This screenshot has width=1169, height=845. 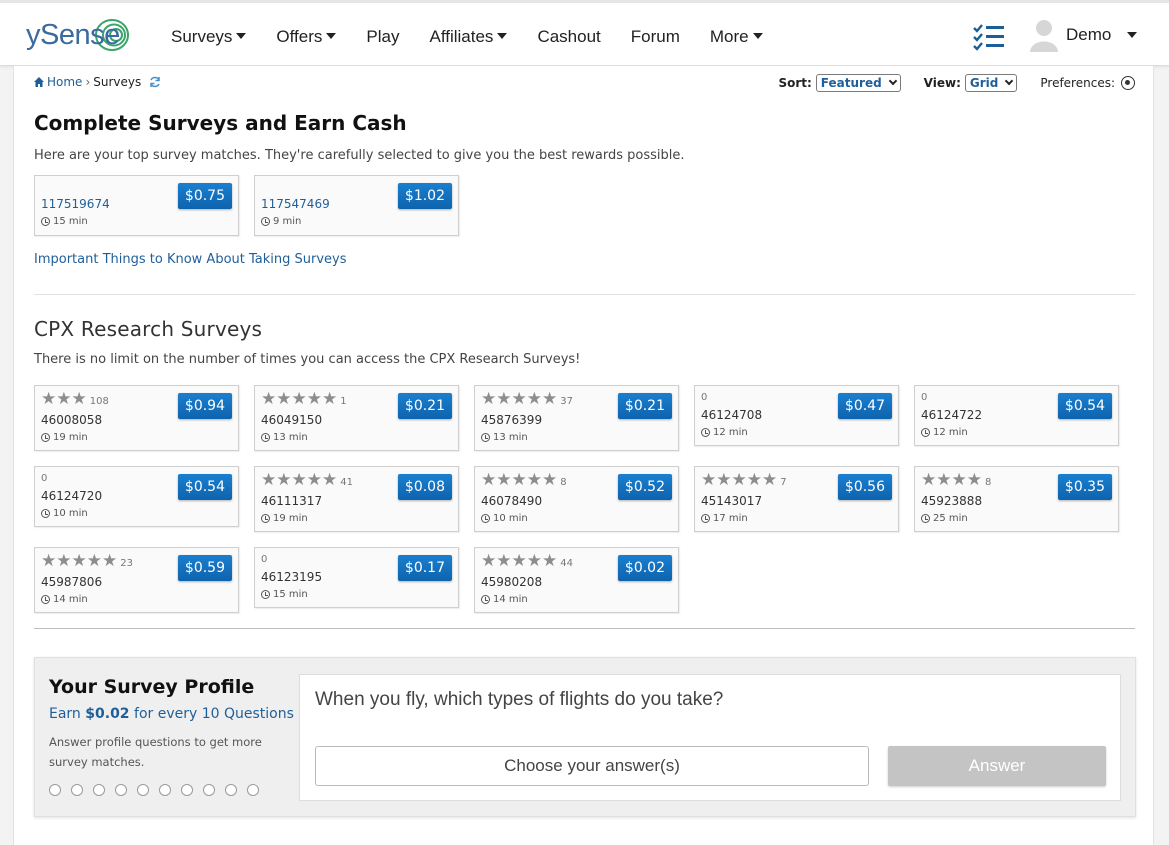 I want to click on nav-item-offers: Offers, so click(x=306, y=37).